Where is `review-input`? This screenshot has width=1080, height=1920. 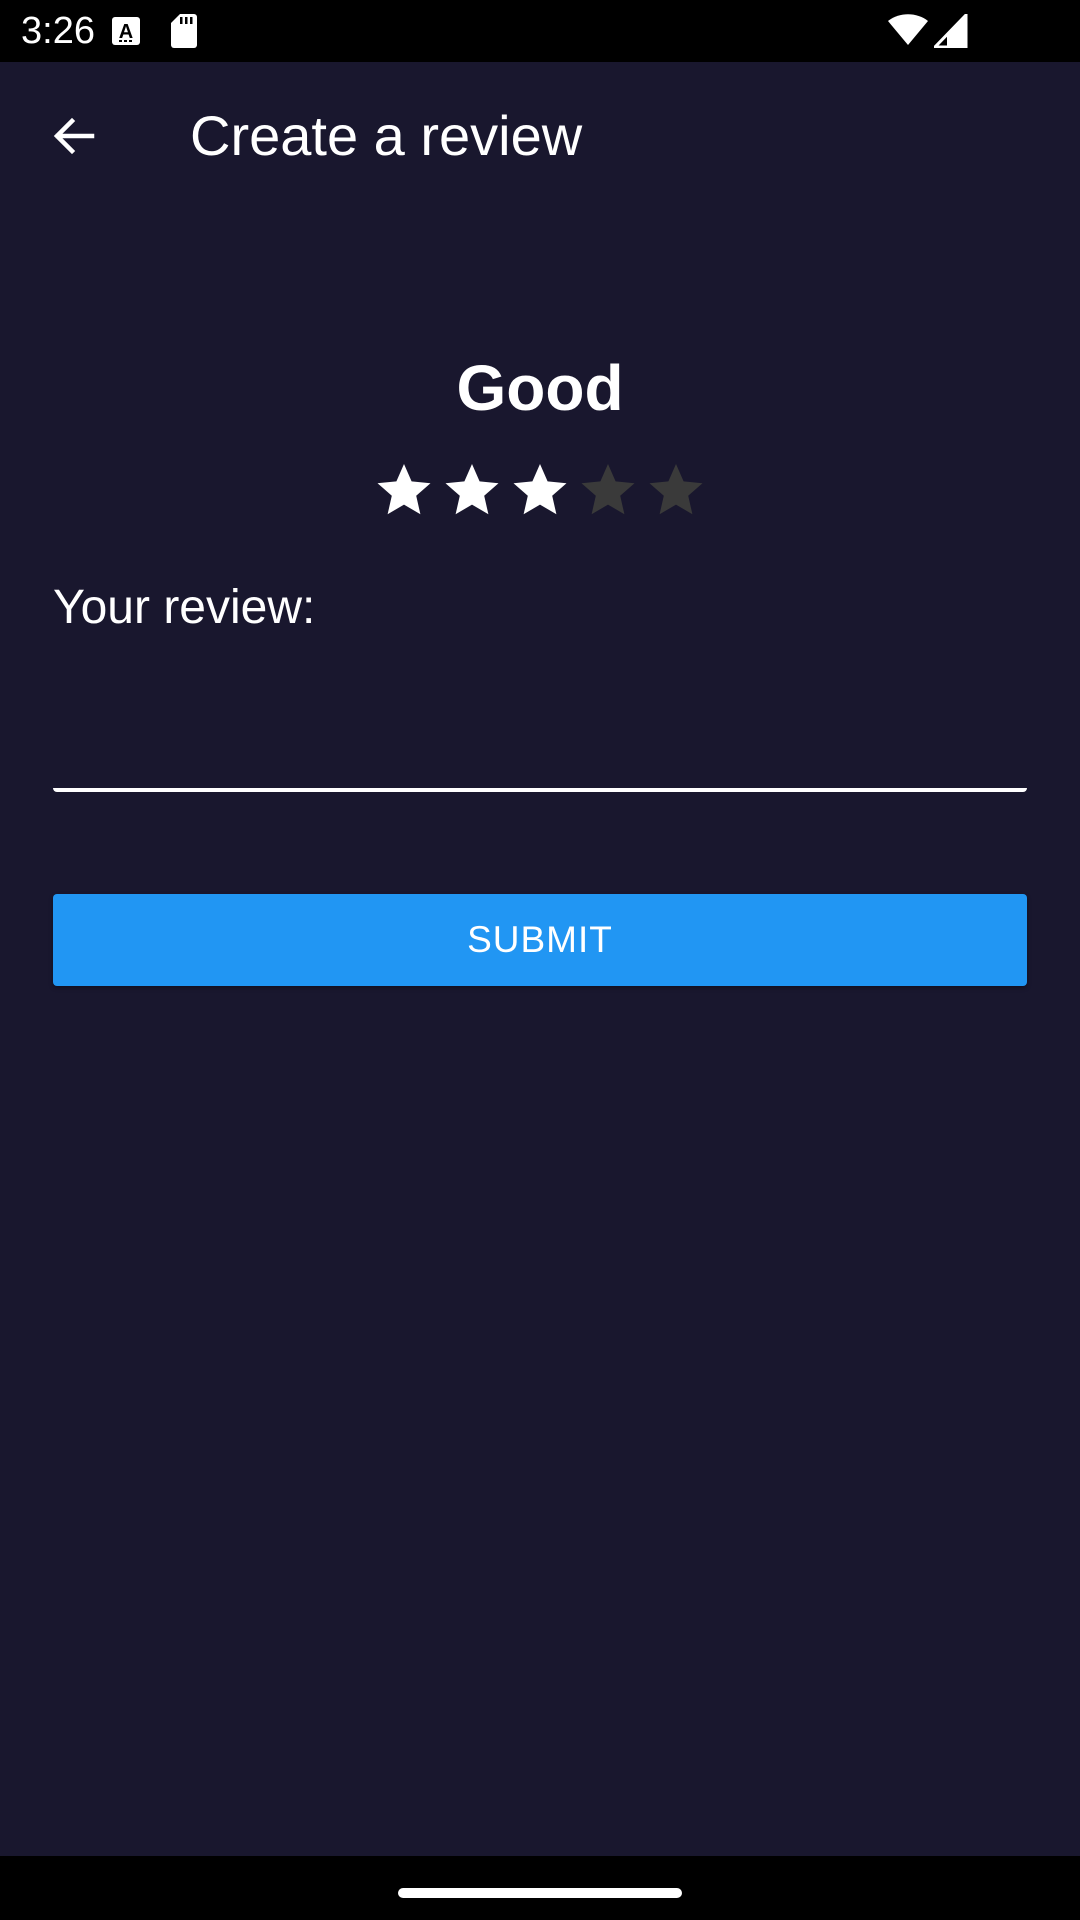 review-input is located at coordinates (540, 736).